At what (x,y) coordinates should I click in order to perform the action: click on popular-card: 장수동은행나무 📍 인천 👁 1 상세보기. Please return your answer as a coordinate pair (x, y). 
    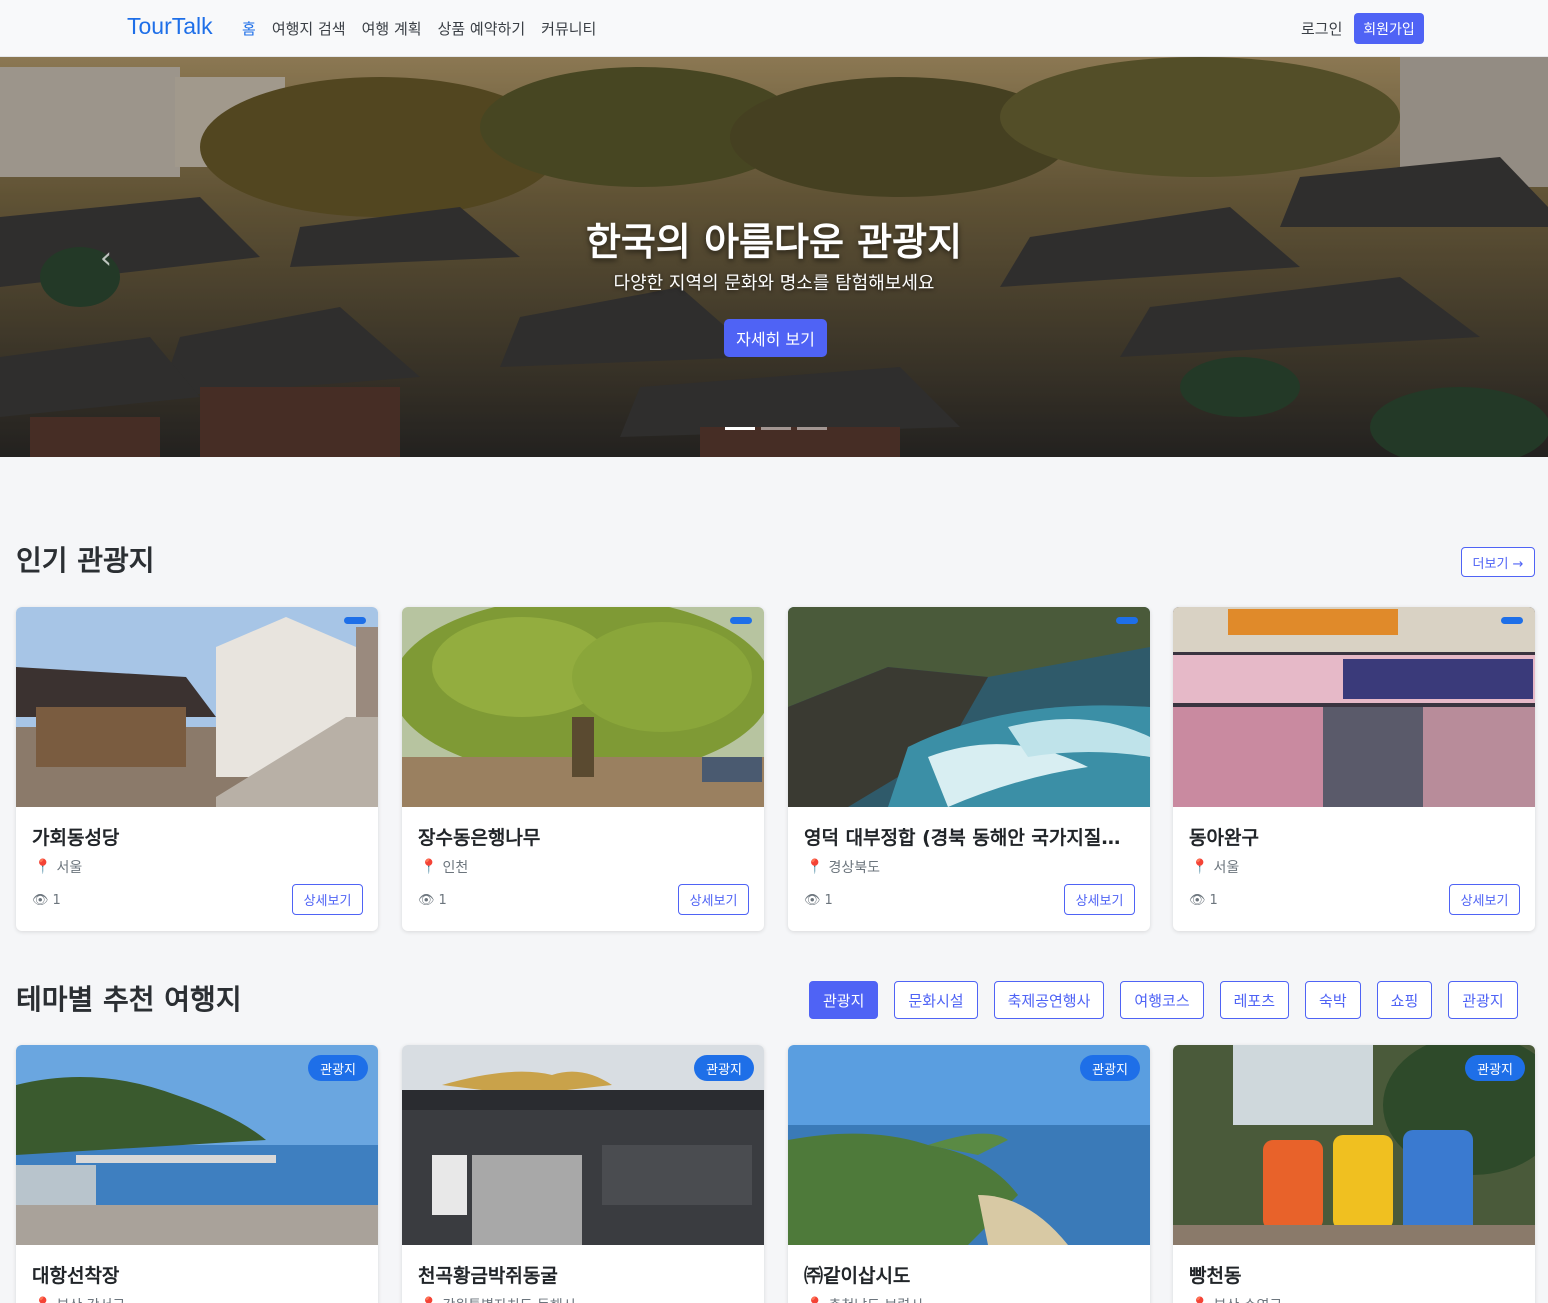
    Looking at the image, I should click on (583, 769).